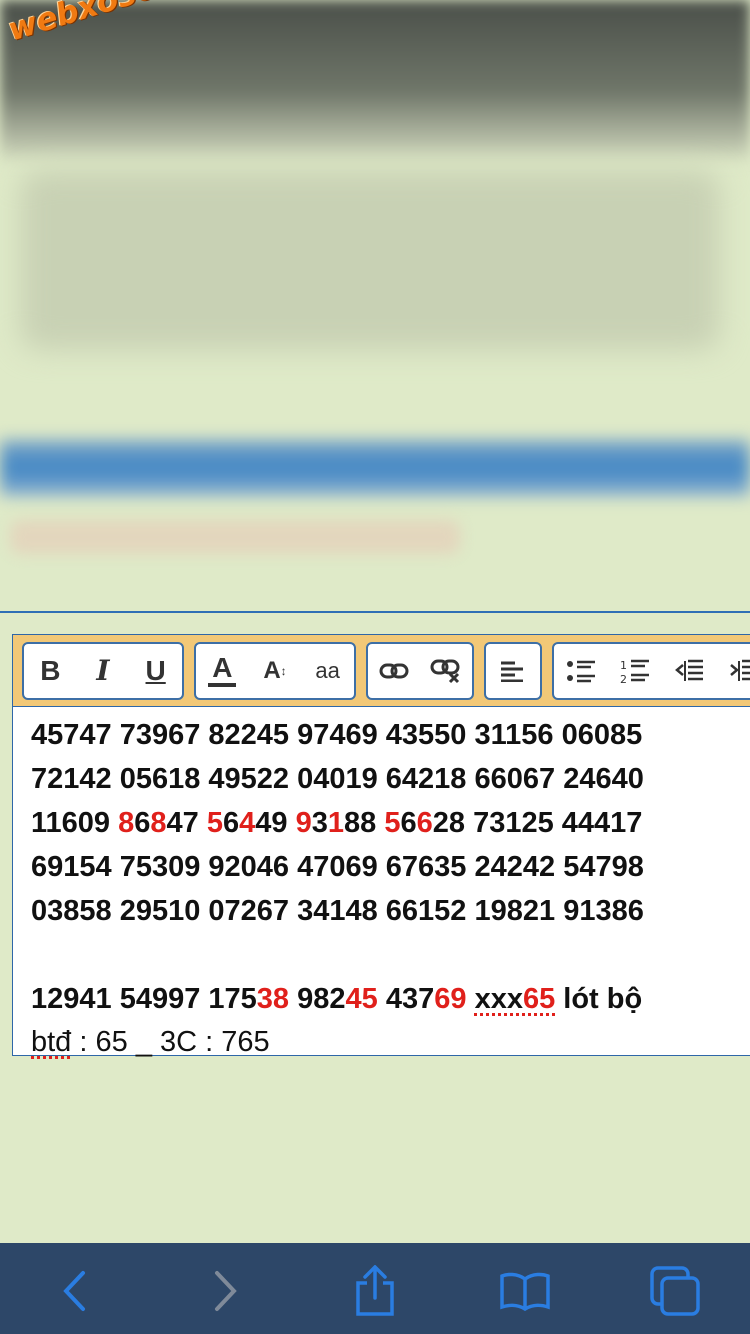  I want to click on text-segment: btđ, so click(51, 1042).